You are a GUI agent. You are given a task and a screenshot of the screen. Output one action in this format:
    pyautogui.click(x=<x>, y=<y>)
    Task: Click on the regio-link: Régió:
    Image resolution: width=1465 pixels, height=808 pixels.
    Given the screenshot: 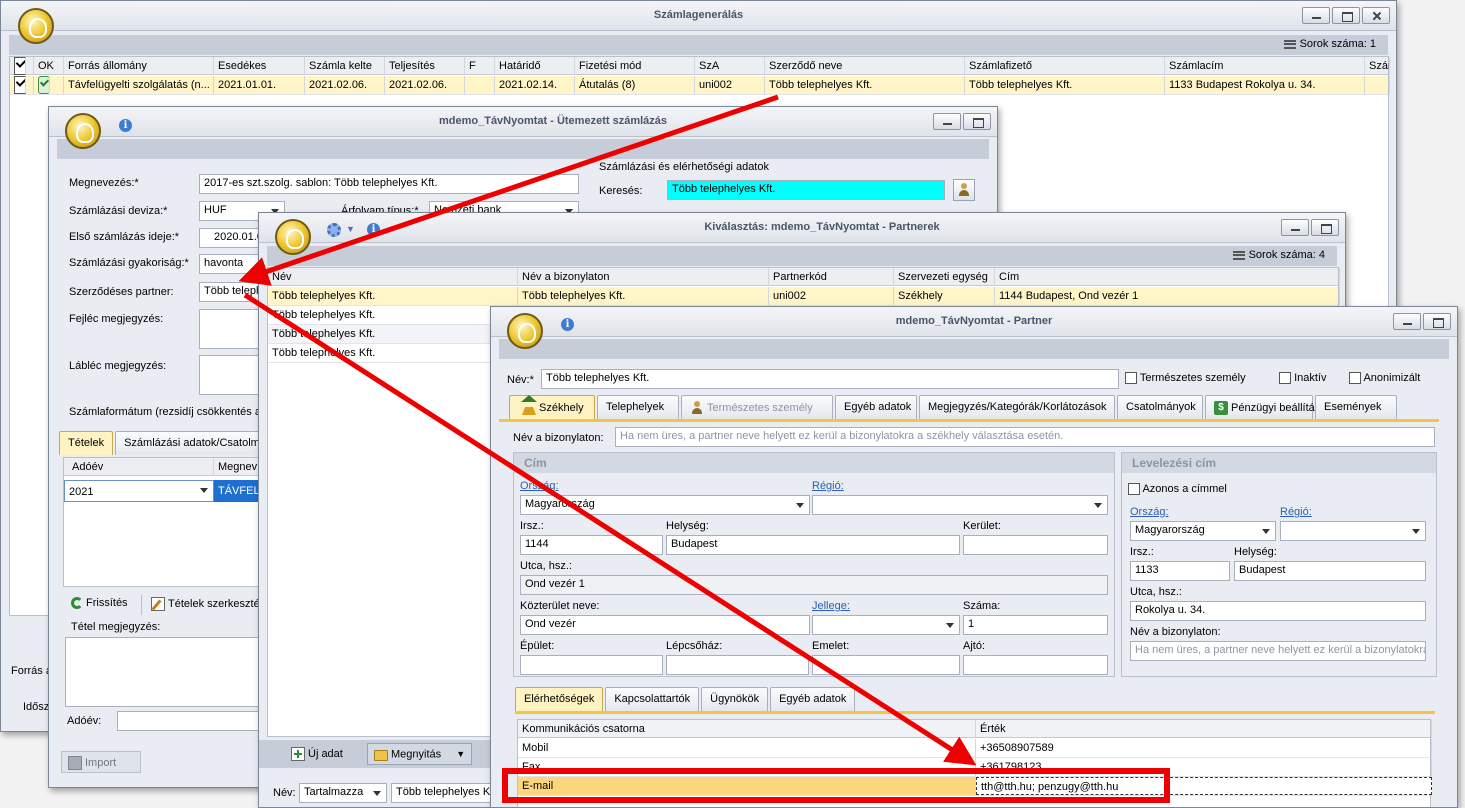 What is the action you would take?
    pyautogui.click(x=828, y=486)
    